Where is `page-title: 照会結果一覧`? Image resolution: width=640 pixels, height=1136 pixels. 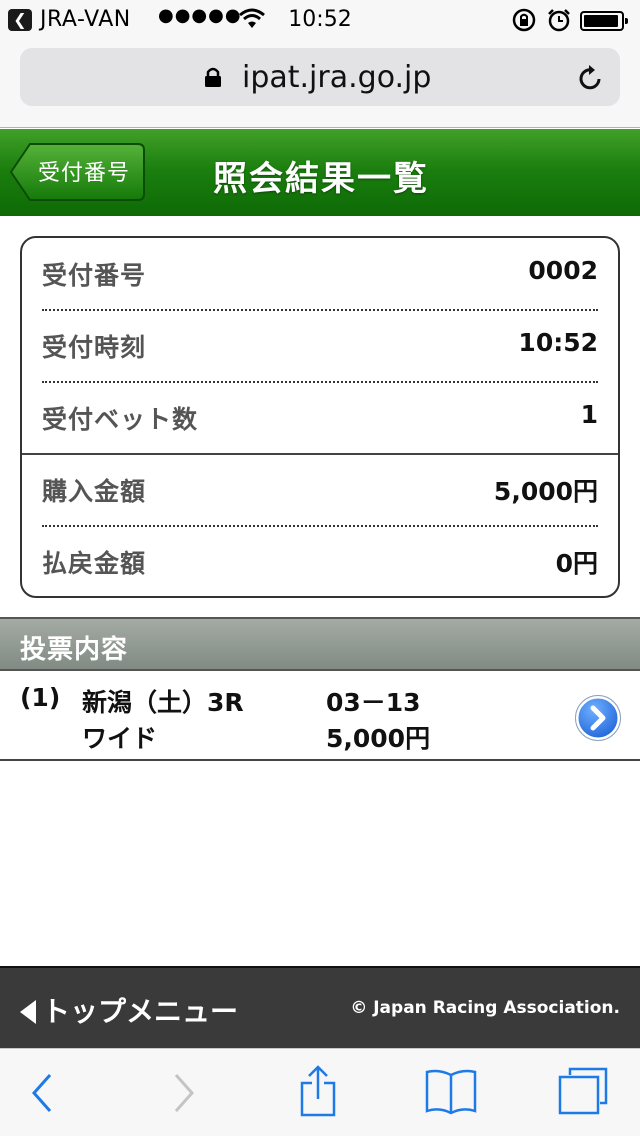
page-title: 照会結果一覧 is located at coordinates (321, 179).